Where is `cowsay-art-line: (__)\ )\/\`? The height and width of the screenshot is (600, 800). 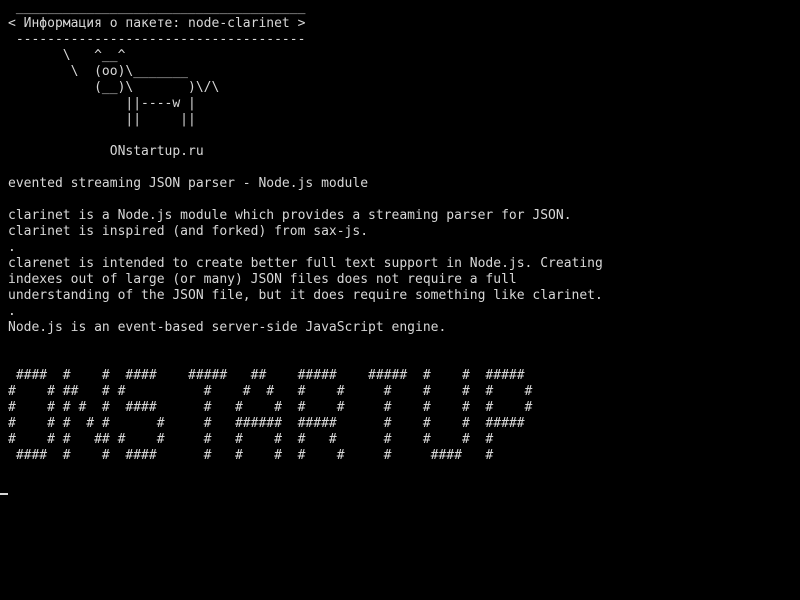 cowsay-art-line: (__)\ )\/\ is located at coordinates (114, 87).